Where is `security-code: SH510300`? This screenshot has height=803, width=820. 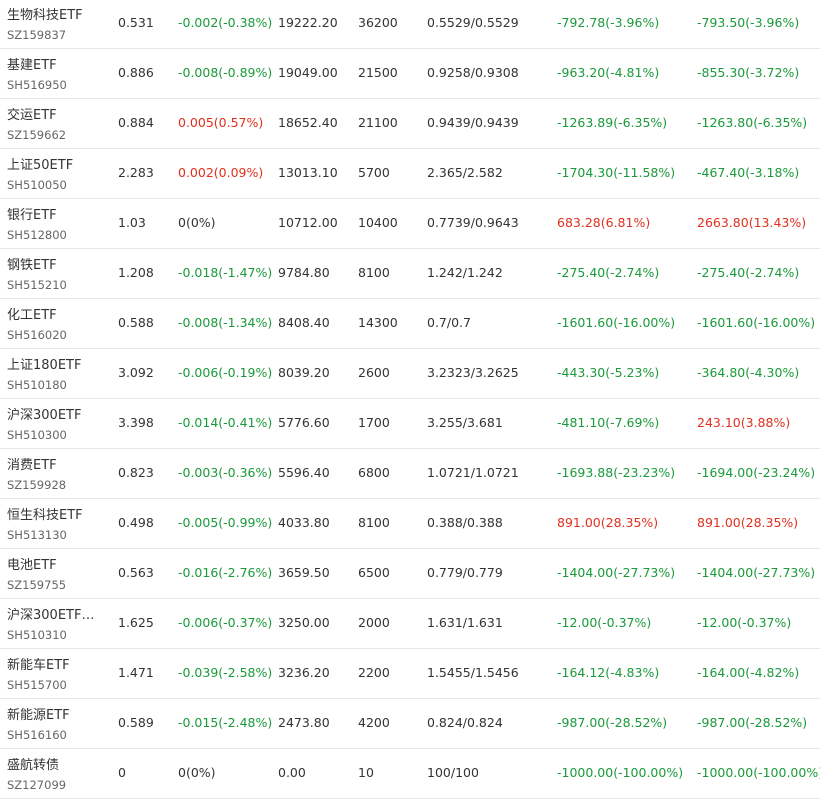 security-code: SH510300 is located at coordinates (37, 435).